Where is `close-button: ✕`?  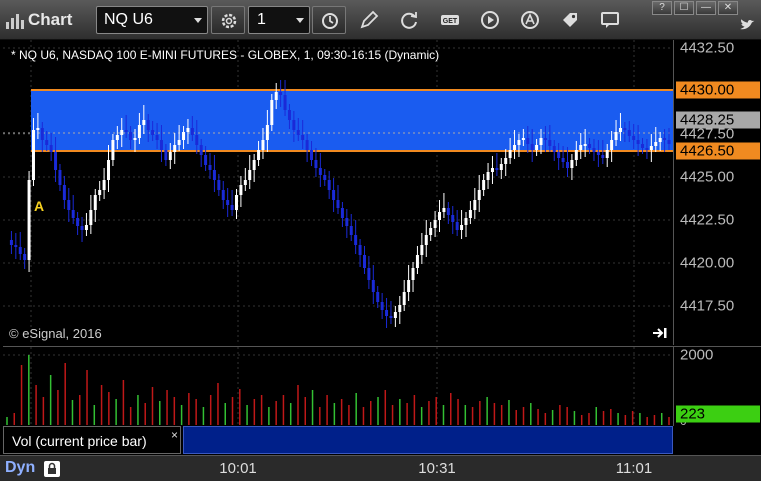
close-button: ✕ is located at coordinates (728, 8).